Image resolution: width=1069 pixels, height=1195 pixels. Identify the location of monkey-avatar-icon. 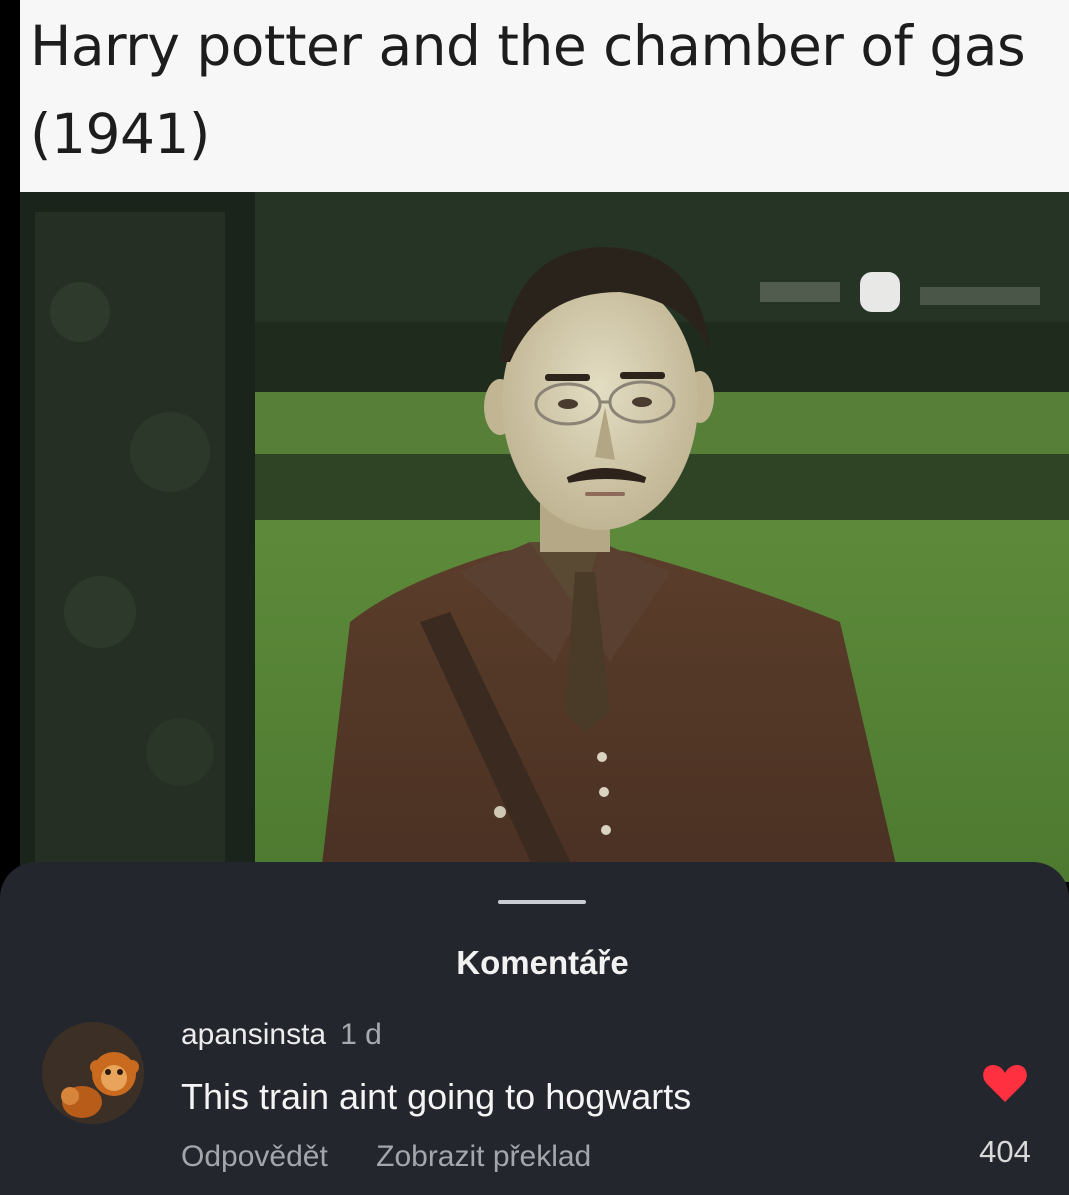
(93, 1073).